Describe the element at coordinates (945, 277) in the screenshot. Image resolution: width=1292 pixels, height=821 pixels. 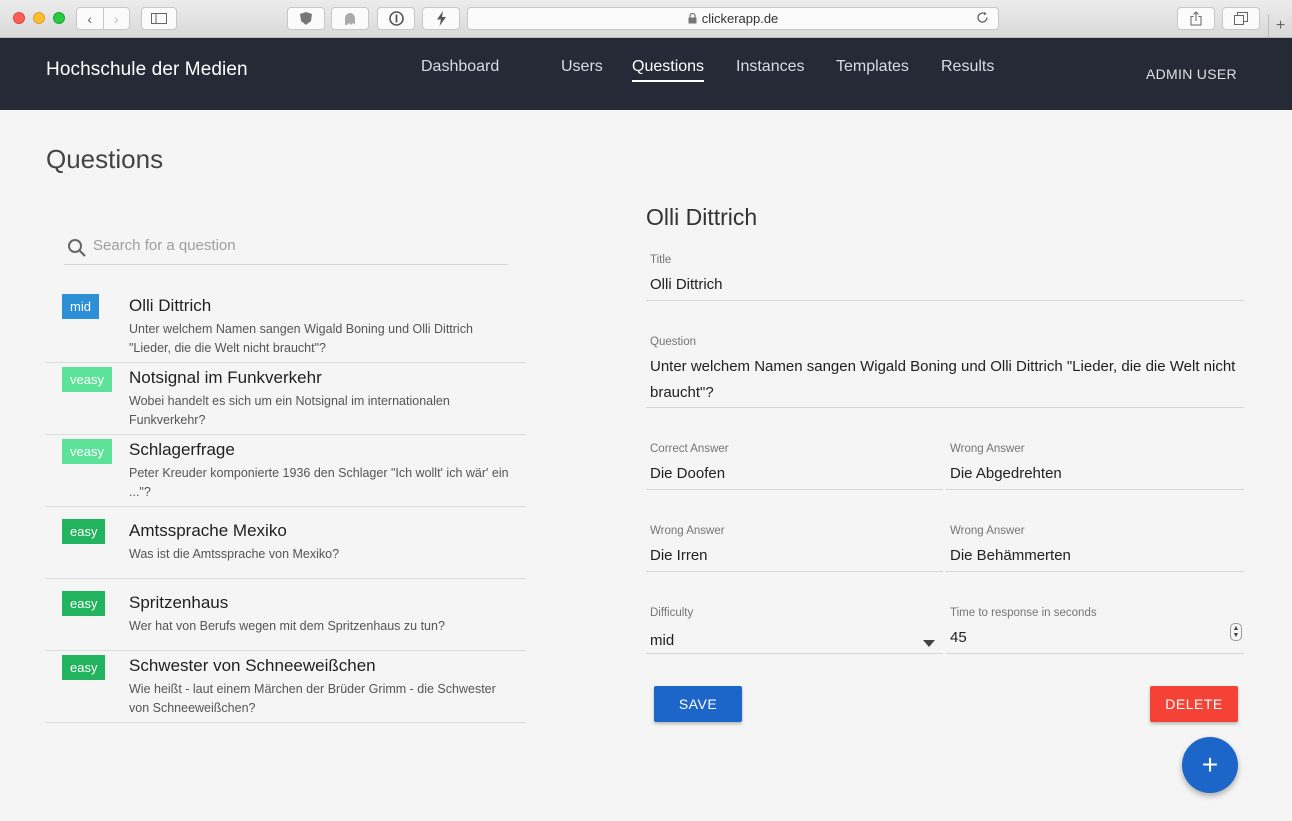
I see `title-field: Title Olli Dittrich` at that location.